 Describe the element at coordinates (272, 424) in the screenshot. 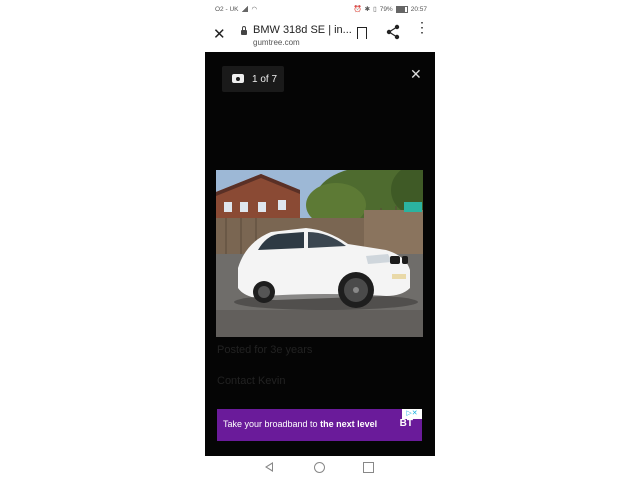

I see `ad-text-plain: Take your broadband to` at that location.